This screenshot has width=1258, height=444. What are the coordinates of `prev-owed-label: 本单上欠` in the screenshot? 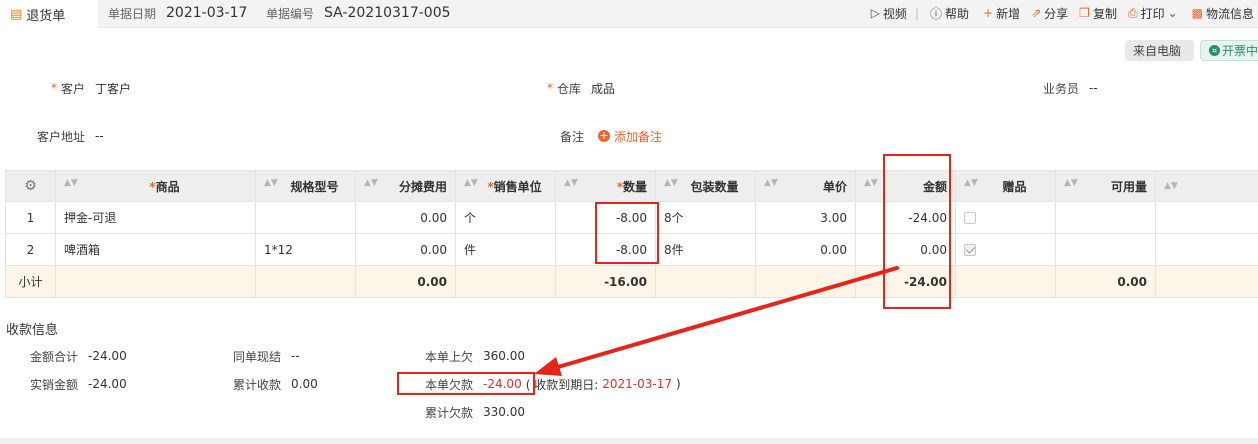 It's located at (449, 356).